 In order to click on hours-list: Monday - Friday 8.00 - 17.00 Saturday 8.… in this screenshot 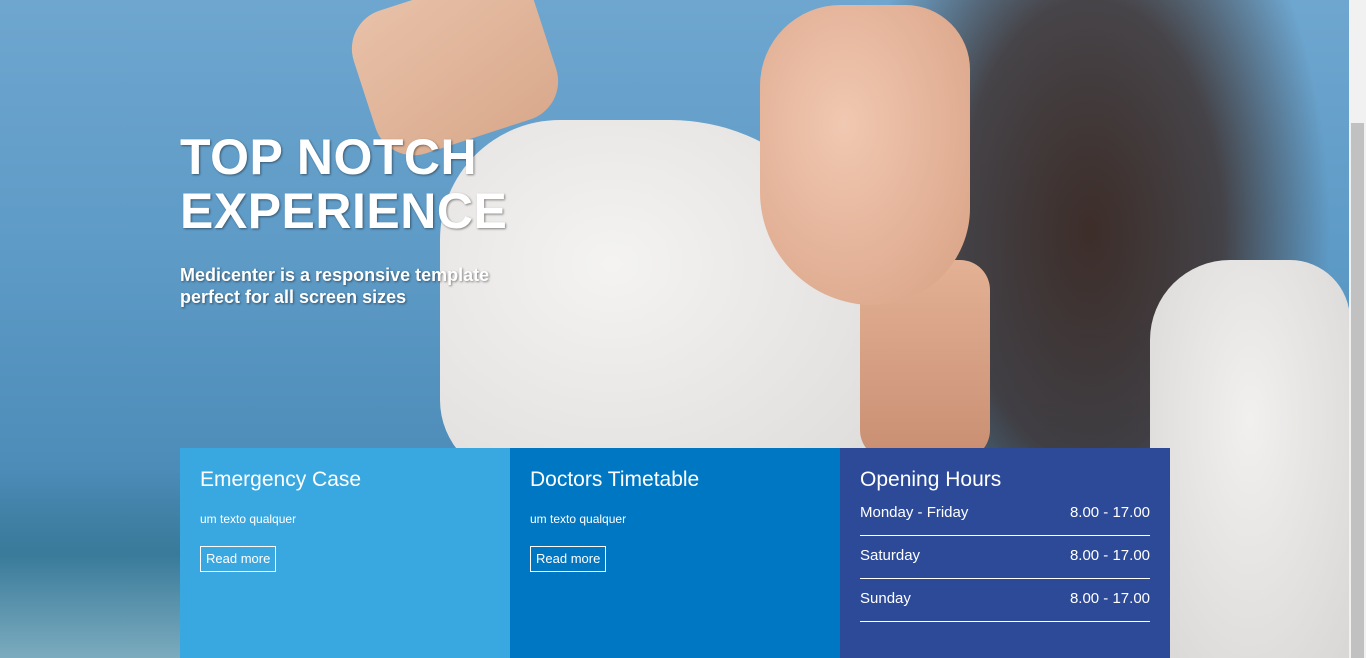, I will do `click(1005, 561)`.